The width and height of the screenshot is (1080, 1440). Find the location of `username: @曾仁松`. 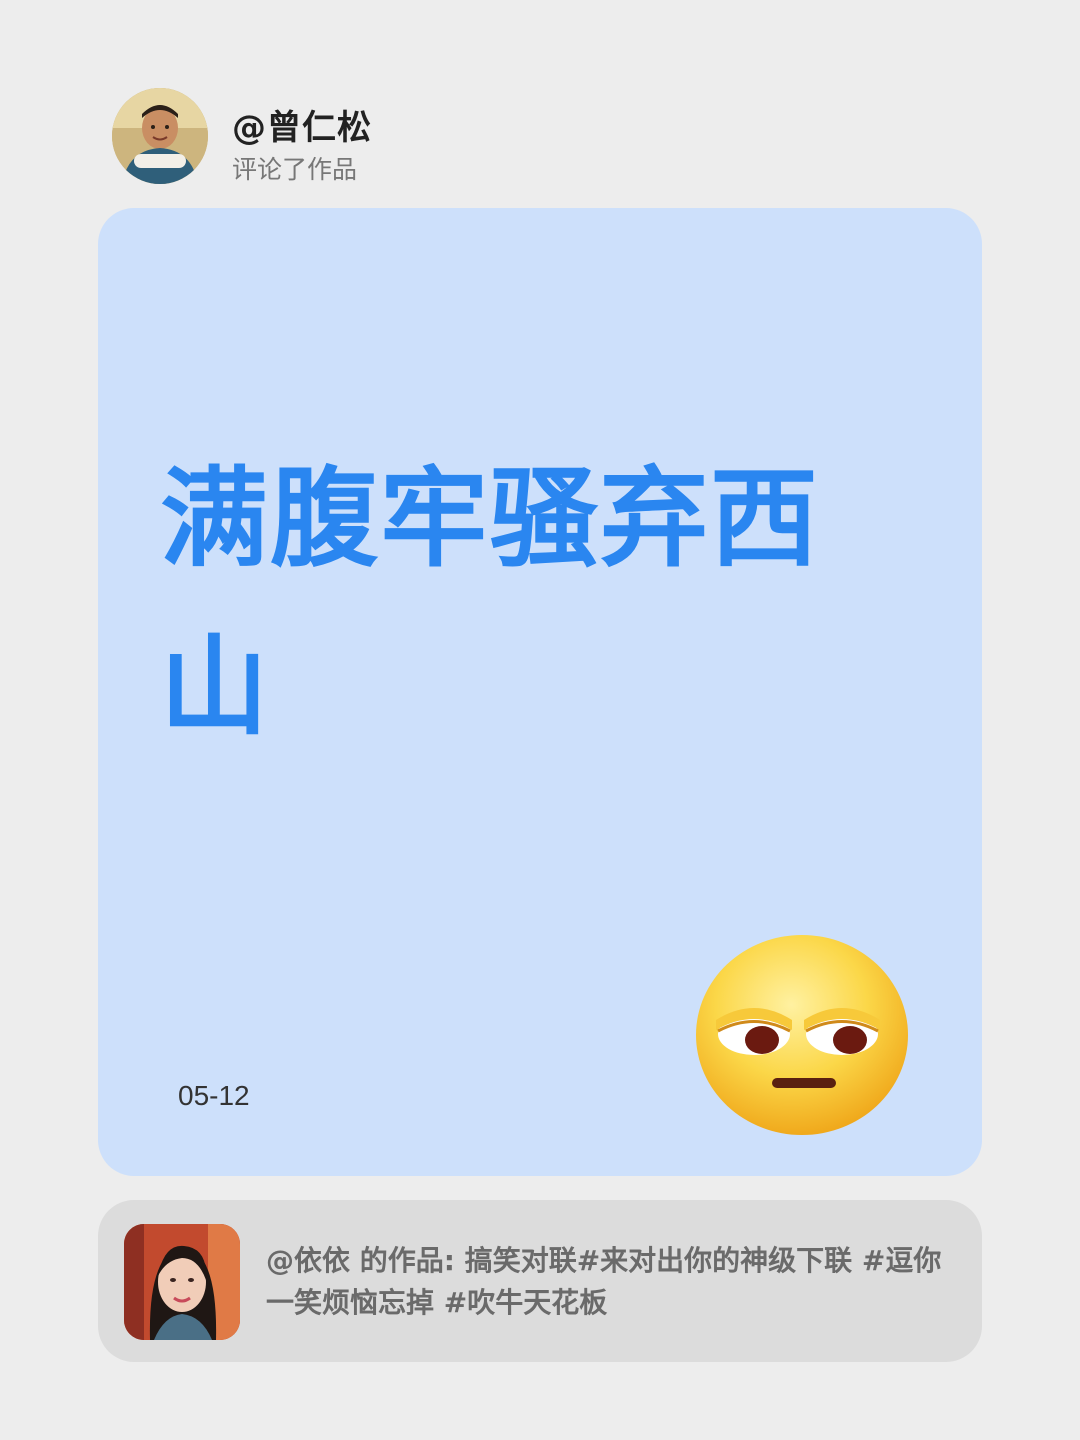

username: @曾仁松 is located at coordinates (302, 124).